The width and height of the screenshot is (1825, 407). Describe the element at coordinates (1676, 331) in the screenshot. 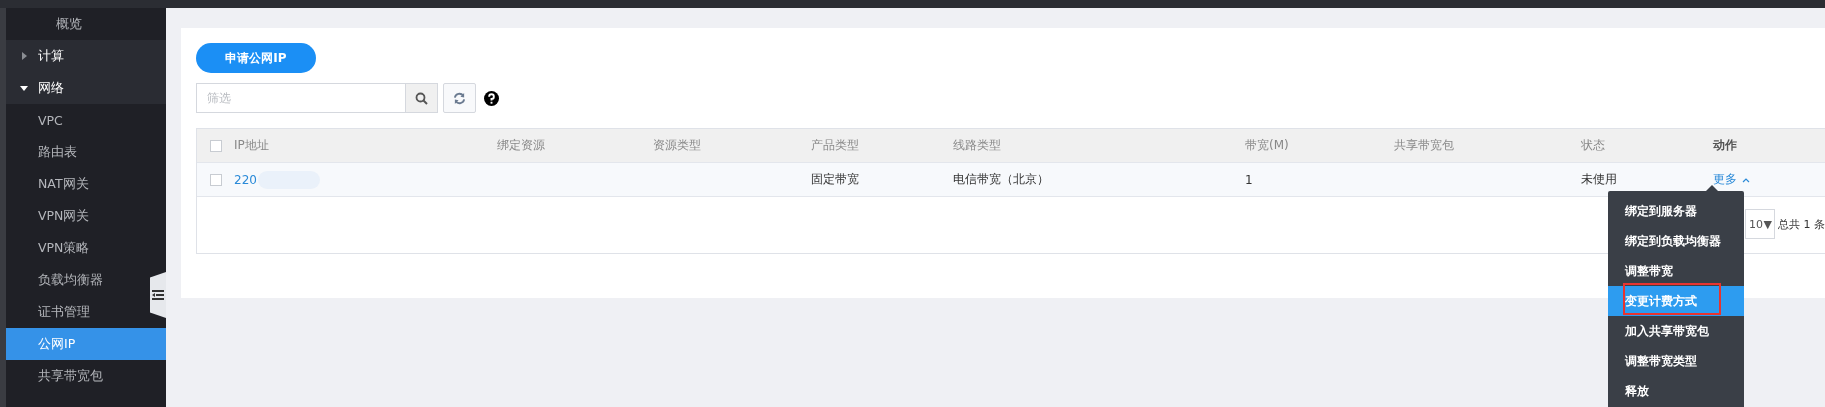

I see `menu-item: 加入共享带宽包` at that location.